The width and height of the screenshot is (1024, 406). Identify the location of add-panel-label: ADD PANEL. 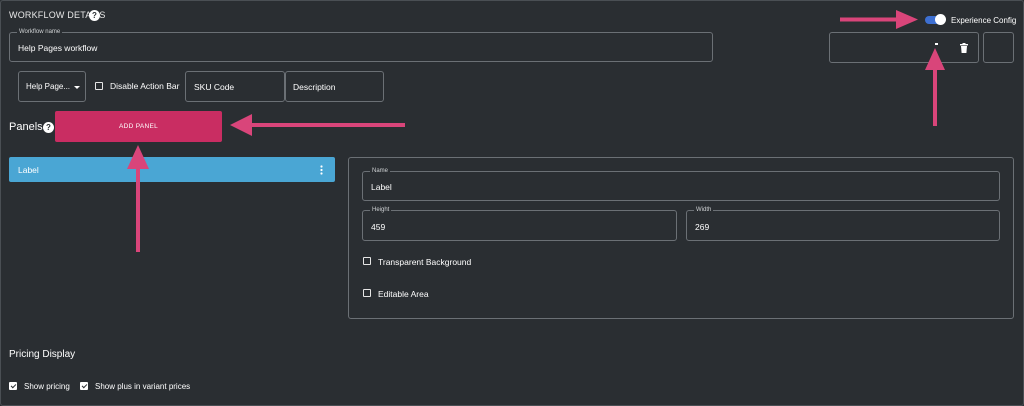
(138, 126).